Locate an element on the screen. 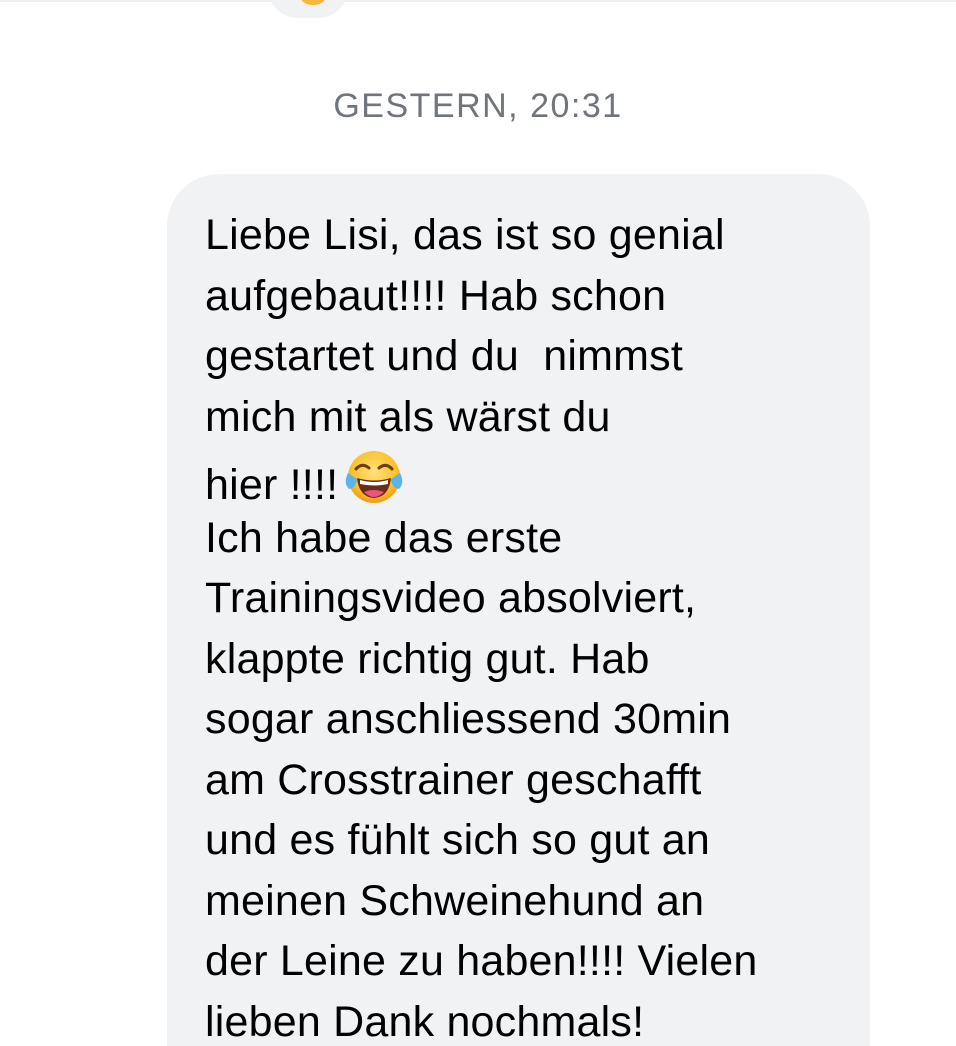 Image resolution: width=956 pixels, height=1046 pixels. message-line: gestartet und du nimmst is located at coordinates (444, 356).